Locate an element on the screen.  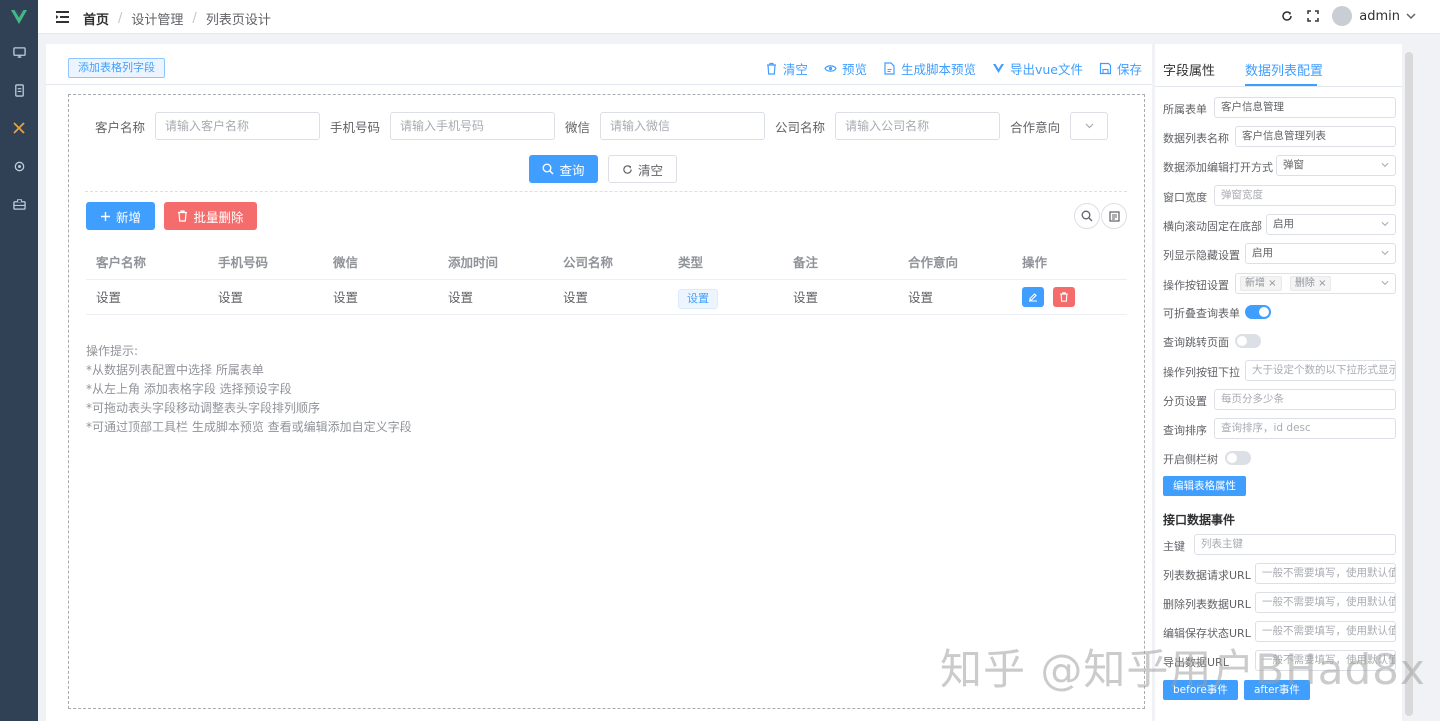
page-input: 每页分多少条 is located at coordinates (1305, 399).